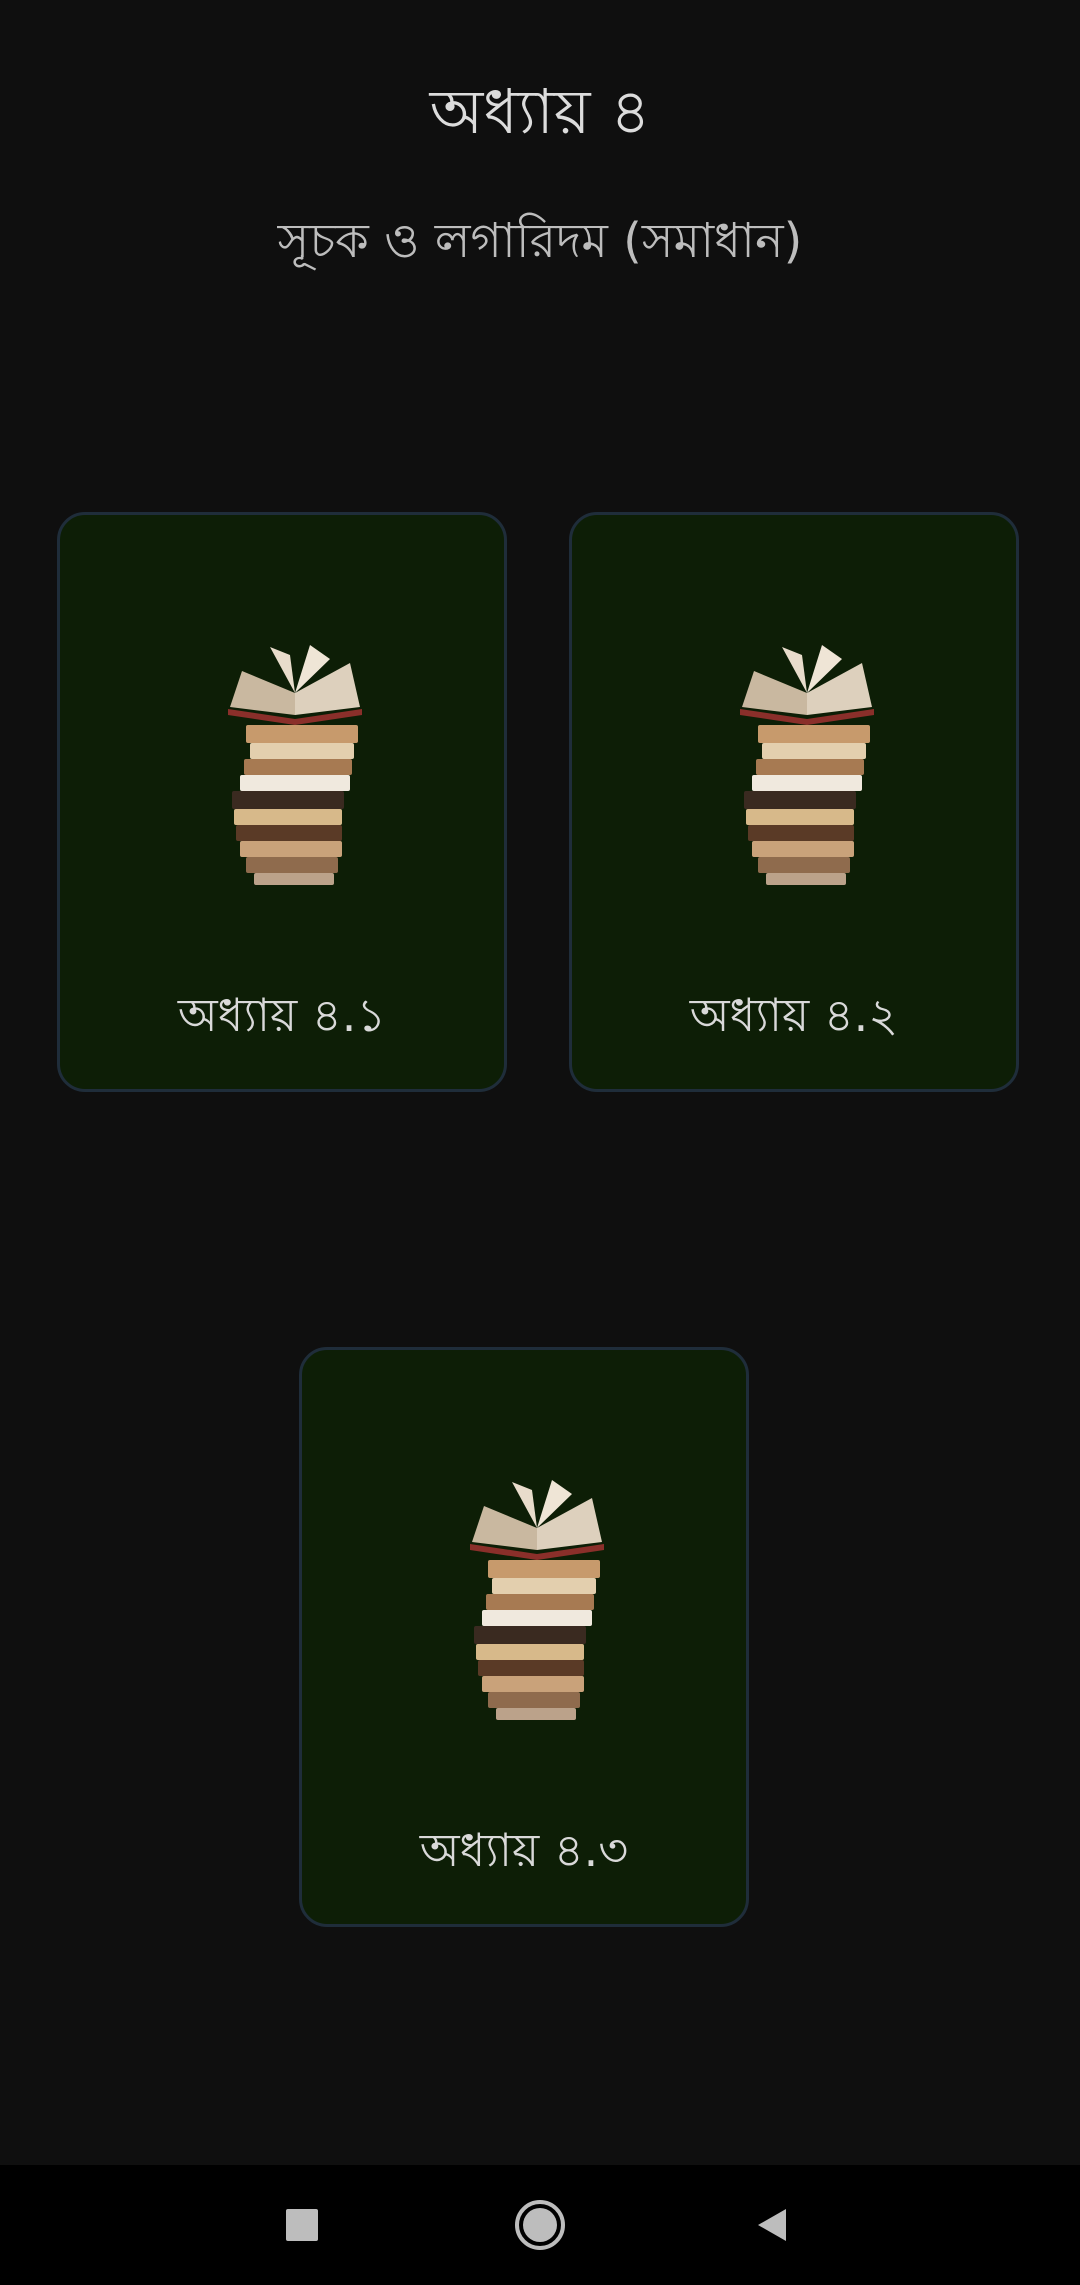  Describe the element at coordinates (540, 111) in the screenshot. I see `page-title: অধ্যায় ৪` at that location.